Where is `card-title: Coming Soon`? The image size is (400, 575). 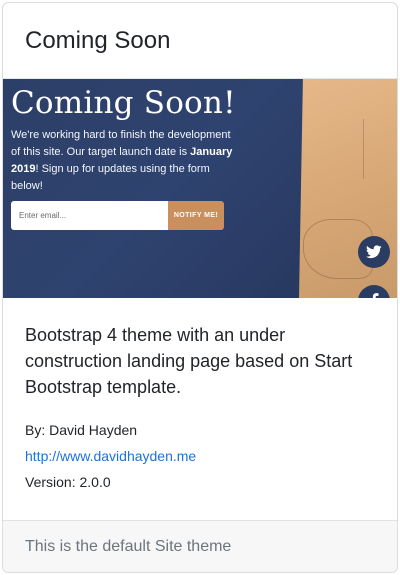 card-title: Coming Soon is located at coordinates (200, 41).